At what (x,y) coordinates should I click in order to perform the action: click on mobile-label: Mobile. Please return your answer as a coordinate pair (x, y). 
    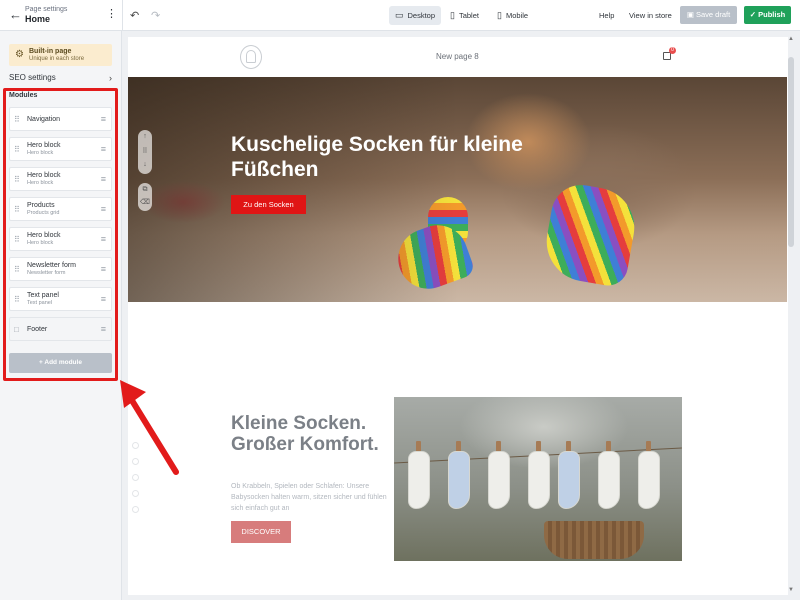
    Looking at the image, I should click on (517, 15).